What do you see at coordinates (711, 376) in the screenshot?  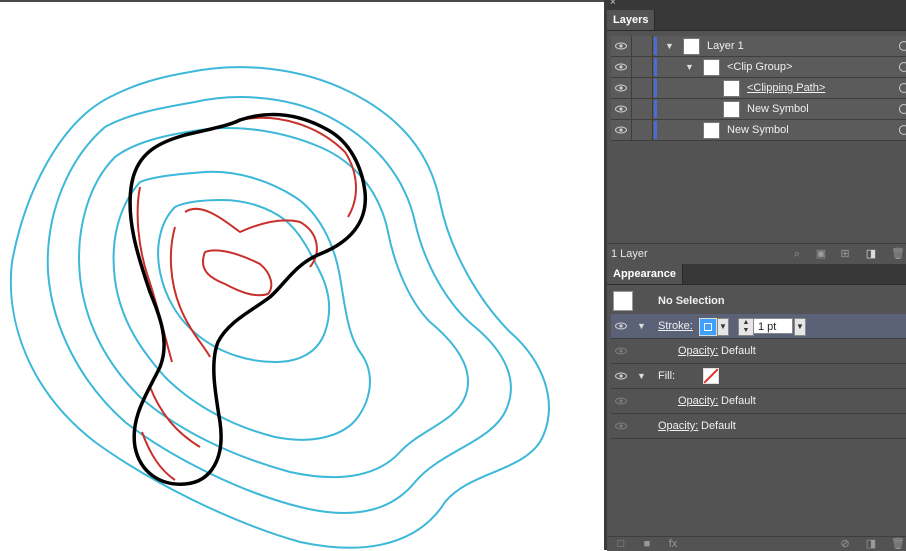 I see `fill-none-swatch` at bounding box center [711, 376].